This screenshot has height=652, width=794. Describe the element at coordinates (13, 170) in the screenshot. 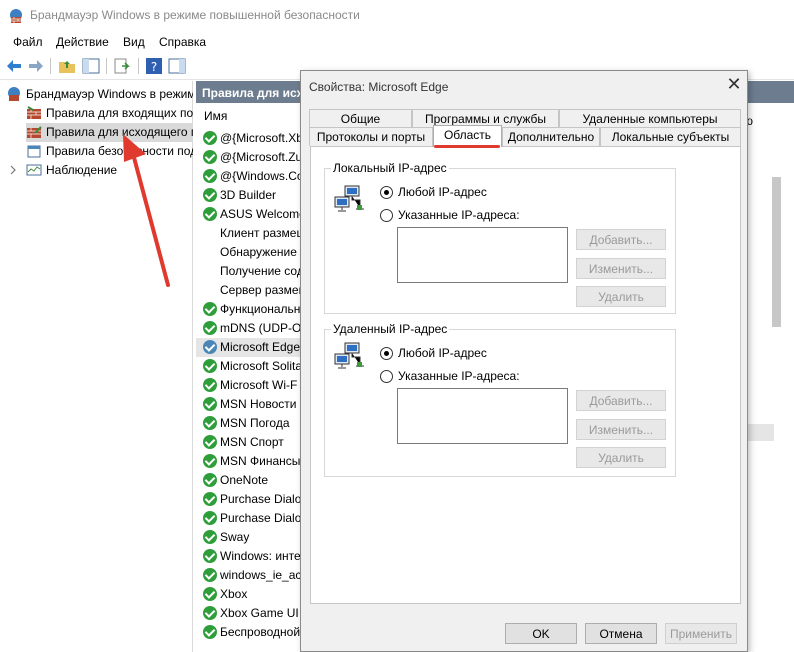

I see `chevron-right-icon` at that location.